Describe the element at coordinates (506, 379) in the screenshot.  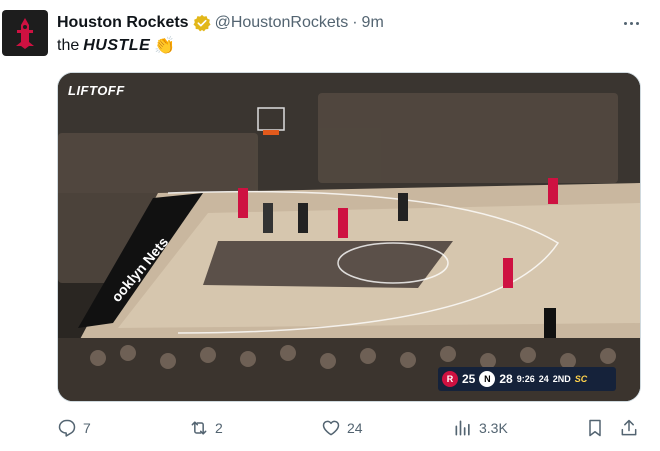
I see `away-score: 28` at that location.